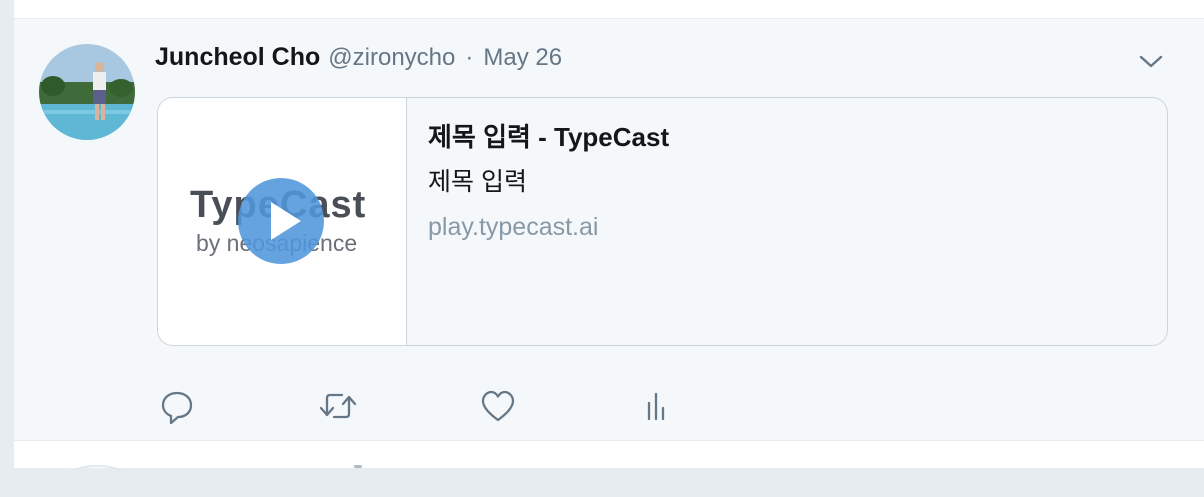  What do you see at coordinates (549, 137) in the screenshot?
I see `card-title: 제목 입력 - TypeCast` at bounding box center [549, 137].